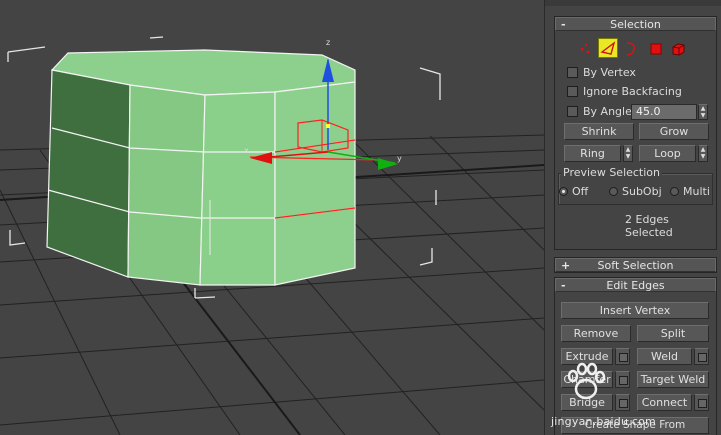 The width and height of the screenshot is (721, 435). What do you see at coordinates (635, 133) in the screenshot?
I see `selection-rollout: - Selection By Vertex Ignore Backfacing` at bounding box center [635, 133].